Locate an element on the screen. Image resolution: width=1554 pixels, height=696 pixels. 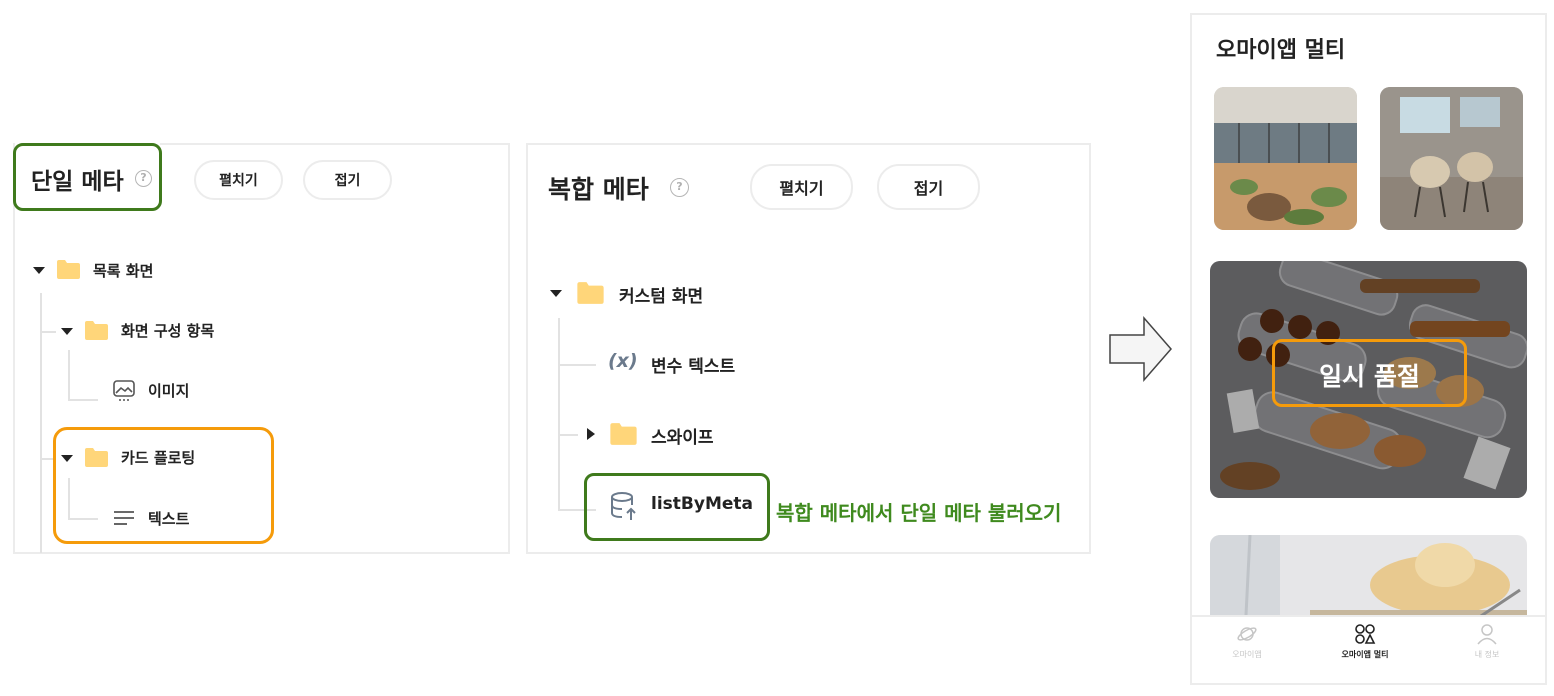
single-meta-title: 단일 메타 is located at coordinates (77, 182).